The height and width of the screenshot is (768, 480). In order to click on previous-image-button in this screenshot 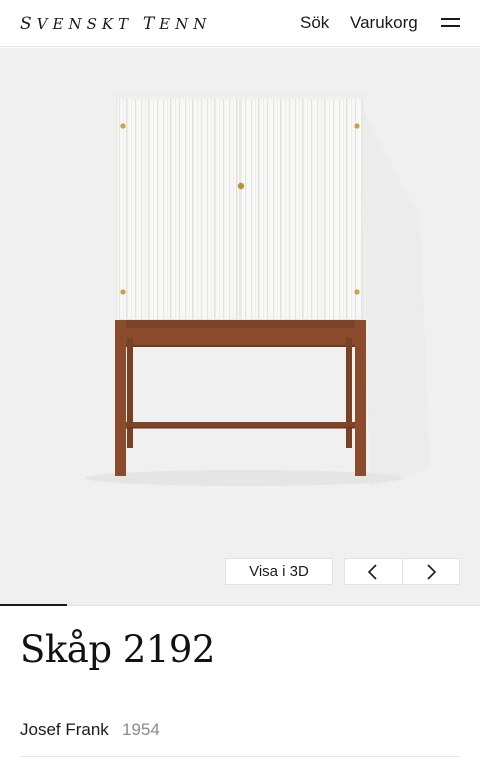, I will do `click(374, 571)`.